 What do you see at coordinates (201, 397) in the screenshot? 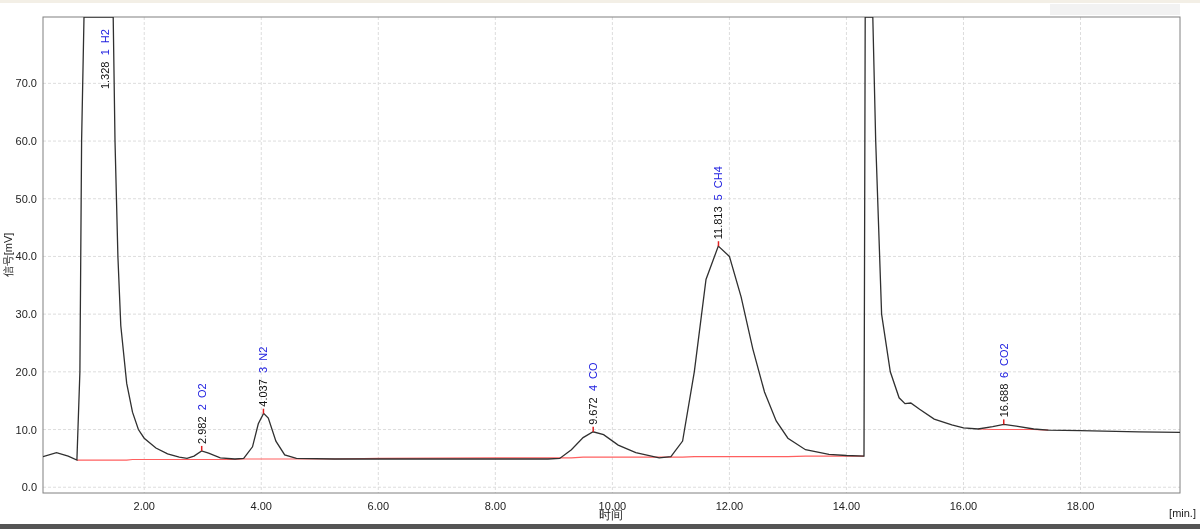
I see `peak-name-label: 2 O2` at bounding box center [201, 397].